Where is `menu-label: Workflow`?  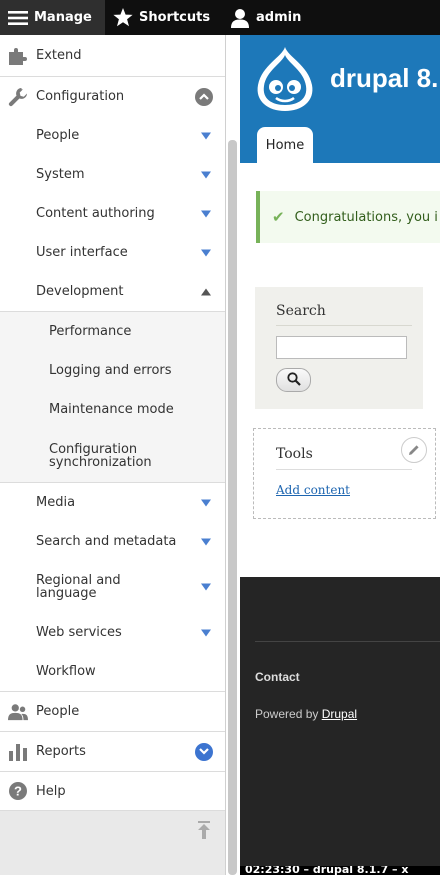 menu-label: Workflow is located at coordinates (66, 671).